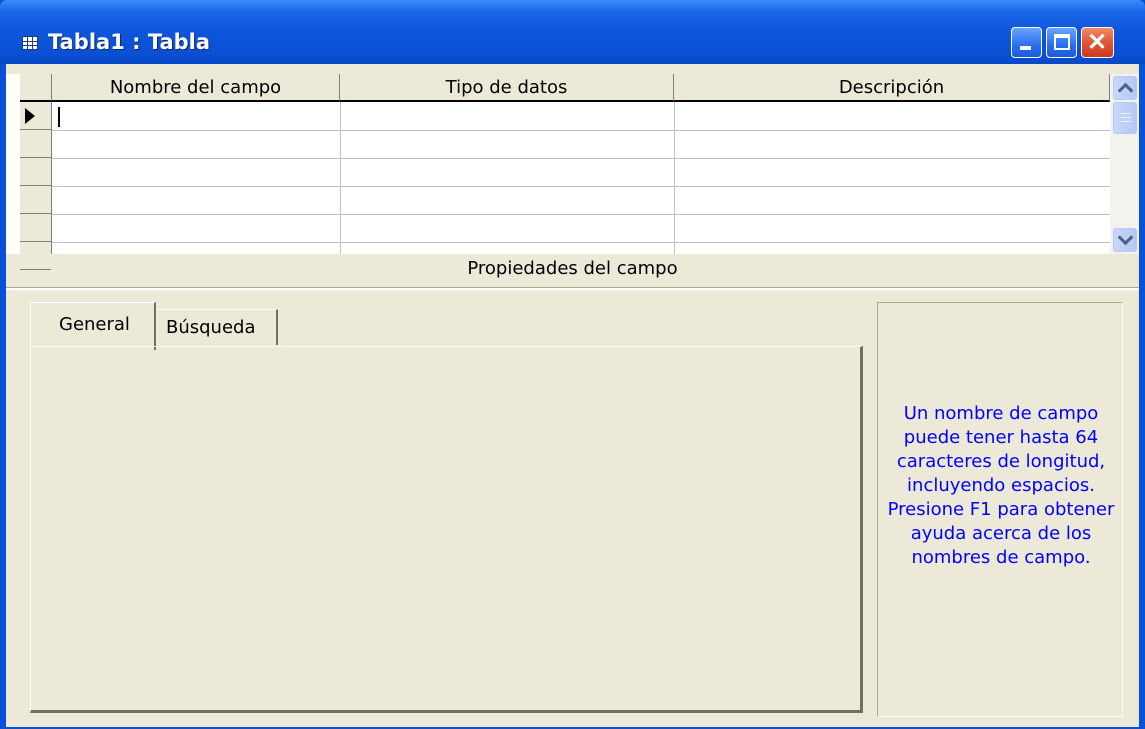 This screenshot has width=1145, height=729. Describe the element at coordinates (572, 288) in the screenshot. I see `splitter` at that location.